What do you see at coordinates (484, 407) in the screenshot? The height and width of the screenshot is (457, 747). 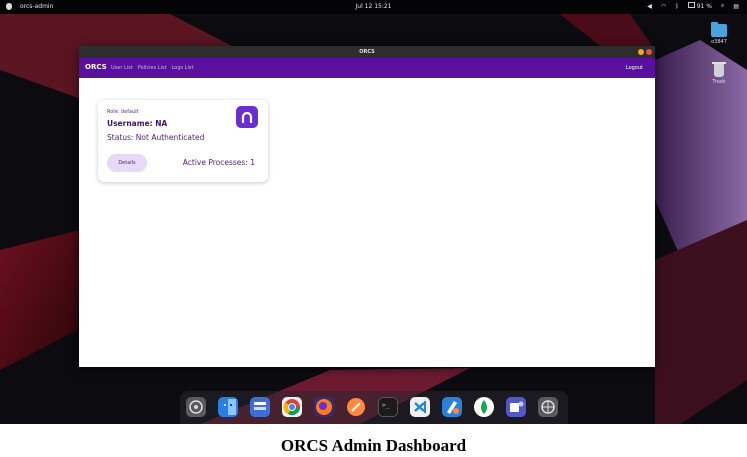 I see `mongodb-icon` at bounding box center [484, 407].